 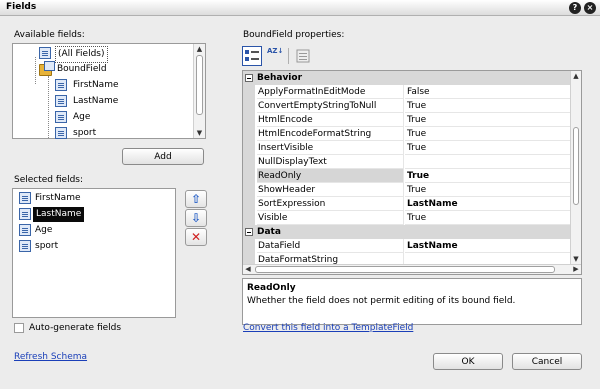 I want to click on tree-item-firstname: FirstName, so click(x=102, y=85).